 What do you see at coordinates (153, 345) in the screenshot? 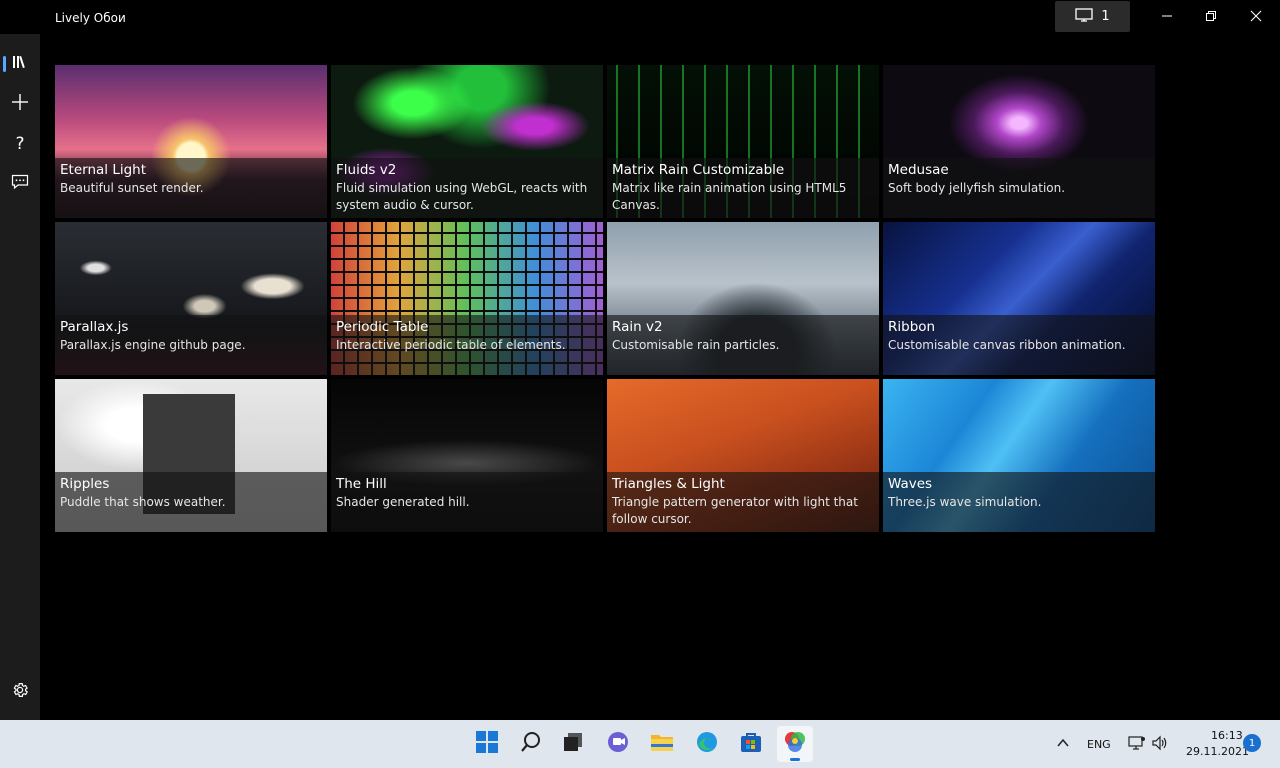
I see `wallpaper-description: Parallax.js engine github page.` at bounding box center [153, 345].